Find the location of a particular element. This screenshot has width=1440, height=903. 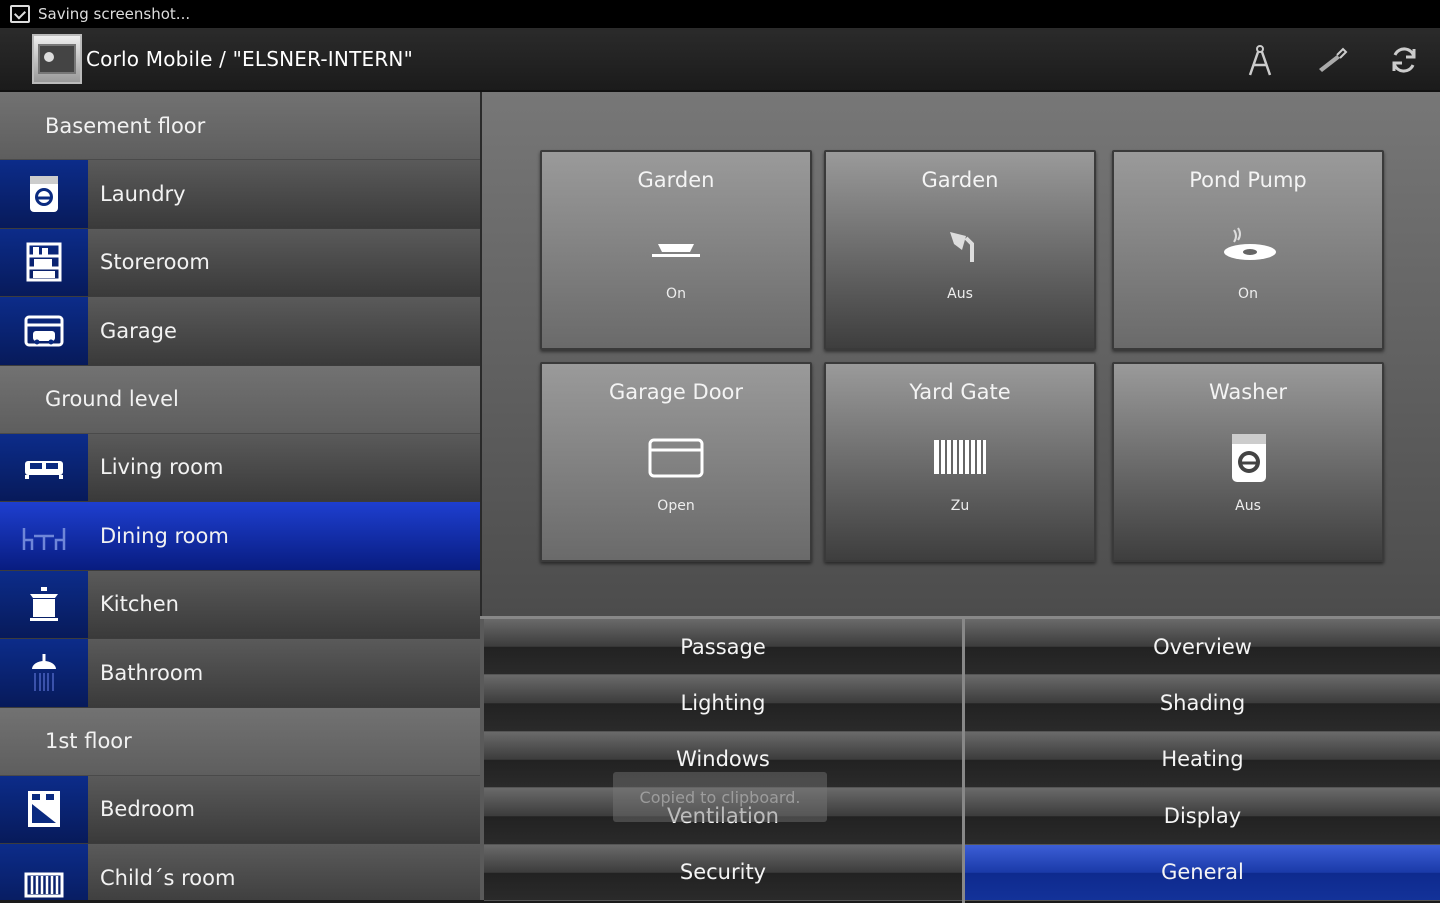

sidebar-item-storeroom: Storeroom is located at coordinates (240, 262).